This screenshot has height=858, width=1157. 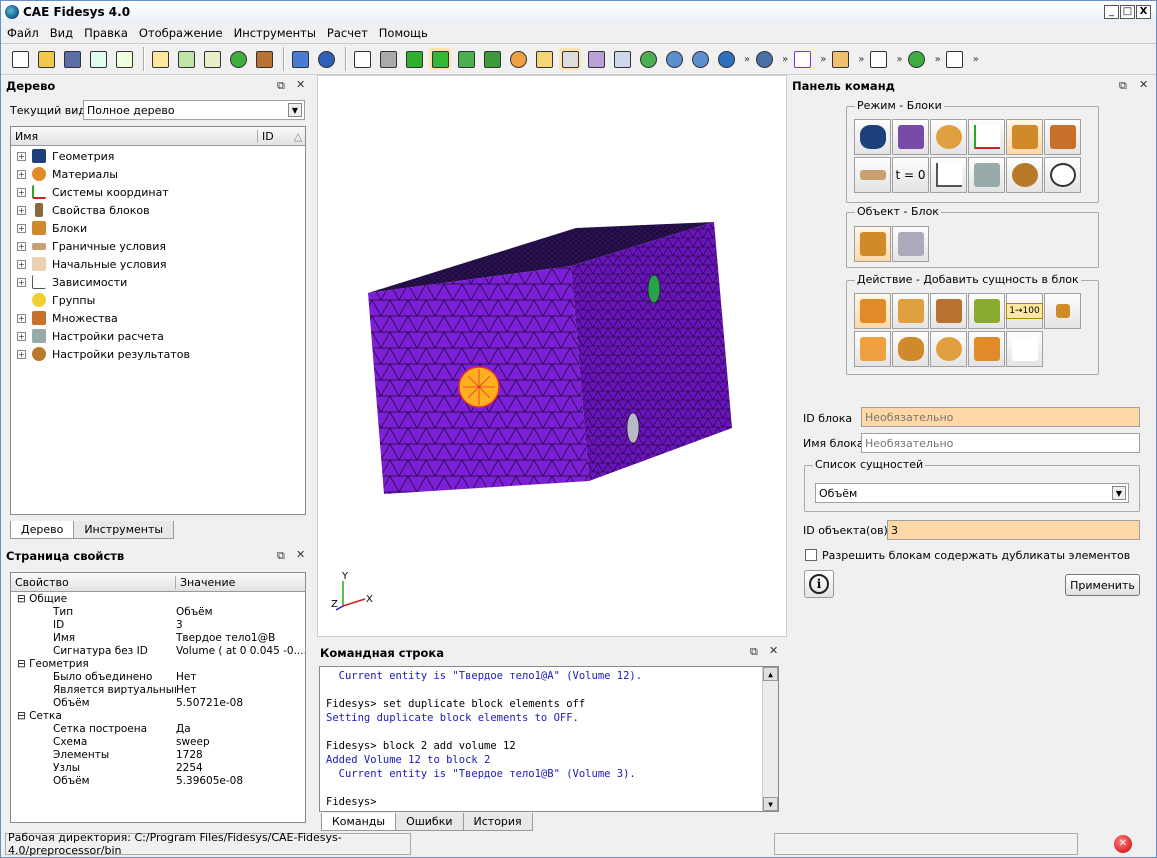 What do you see at coordinates (158, 599) in the screenshot?
I see `prop-row: ⊟ Общие` at bounding box center [158, 599].